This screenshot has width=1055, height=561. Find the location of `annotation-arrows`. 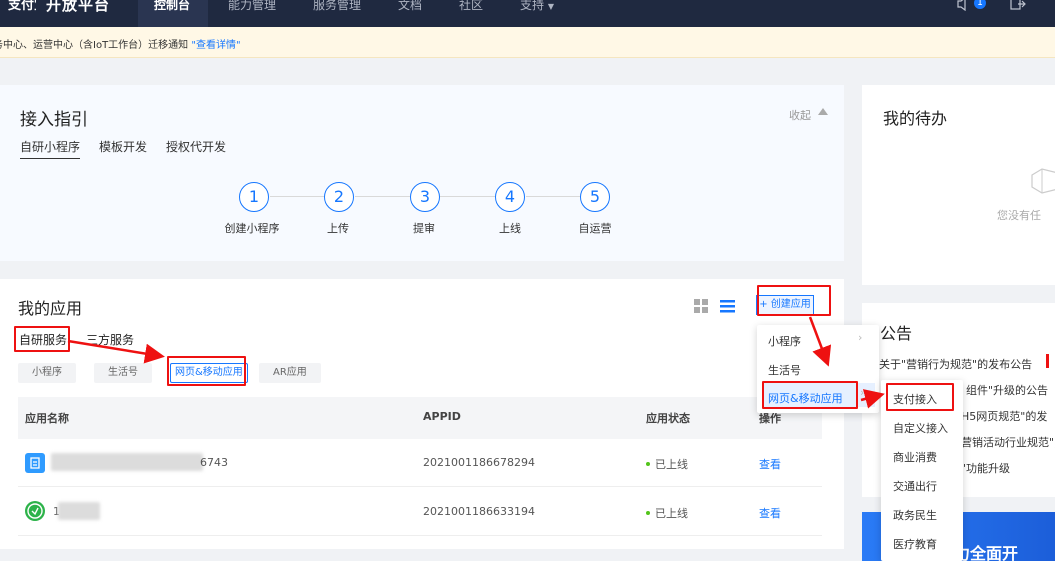

annotation-arrows is located at coordinates (476, 362).